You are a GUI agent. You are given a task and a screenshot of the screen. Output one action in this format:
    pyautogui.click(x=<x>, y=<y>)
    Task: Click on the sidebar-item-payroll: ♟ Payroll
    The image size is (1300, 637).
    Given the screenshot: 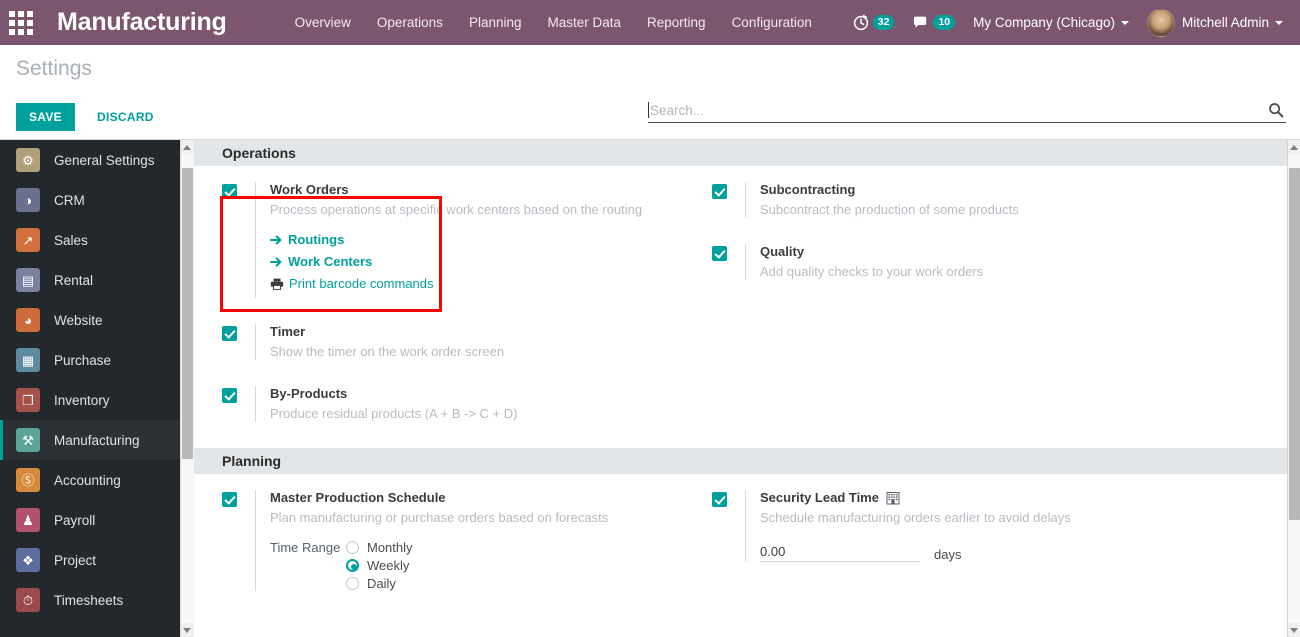 What is the action you would take?
    pyautogui.click(x=90, y=520)
    